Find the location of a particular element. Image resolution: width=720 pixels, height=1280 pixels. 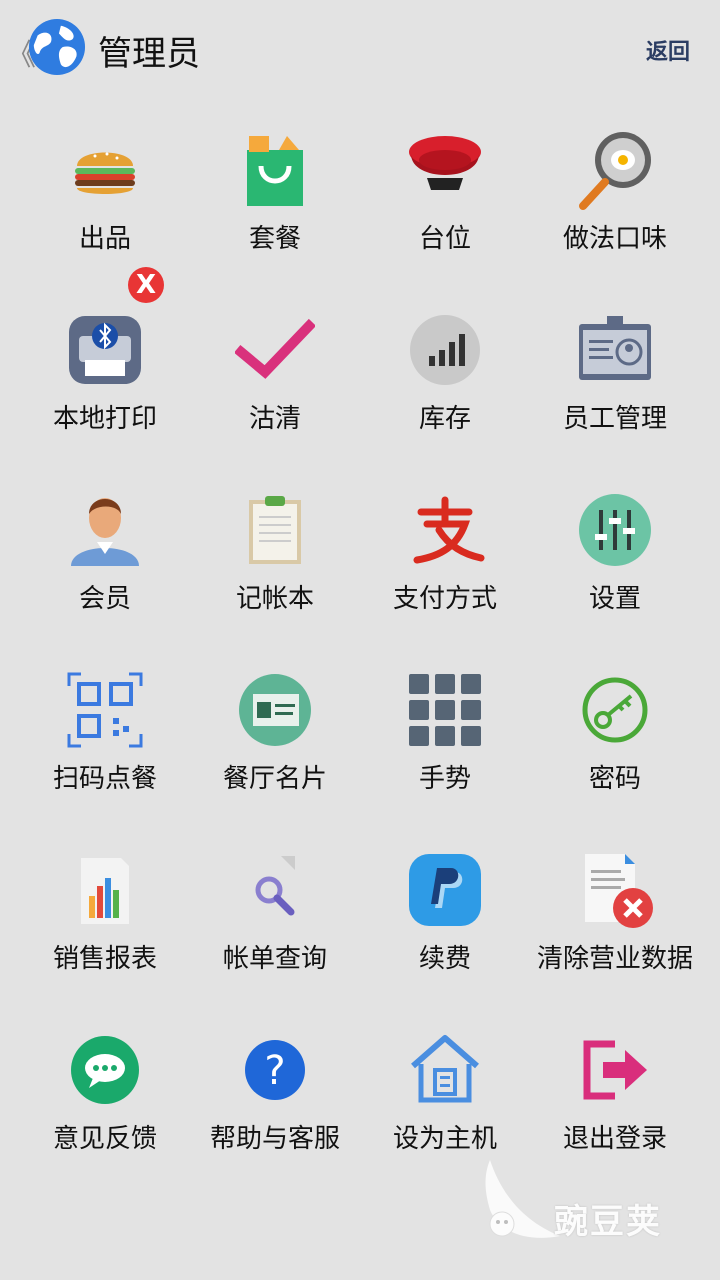

page-title: 管理员 is located at coordinates (149, 54).